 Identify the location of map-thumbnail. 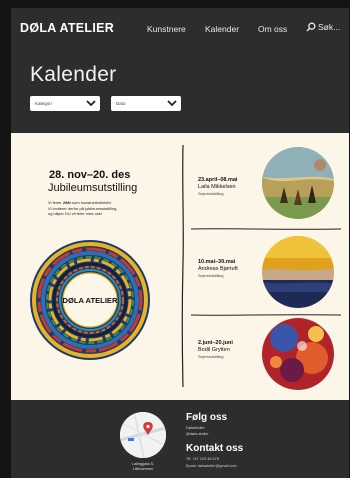
(143, 435).